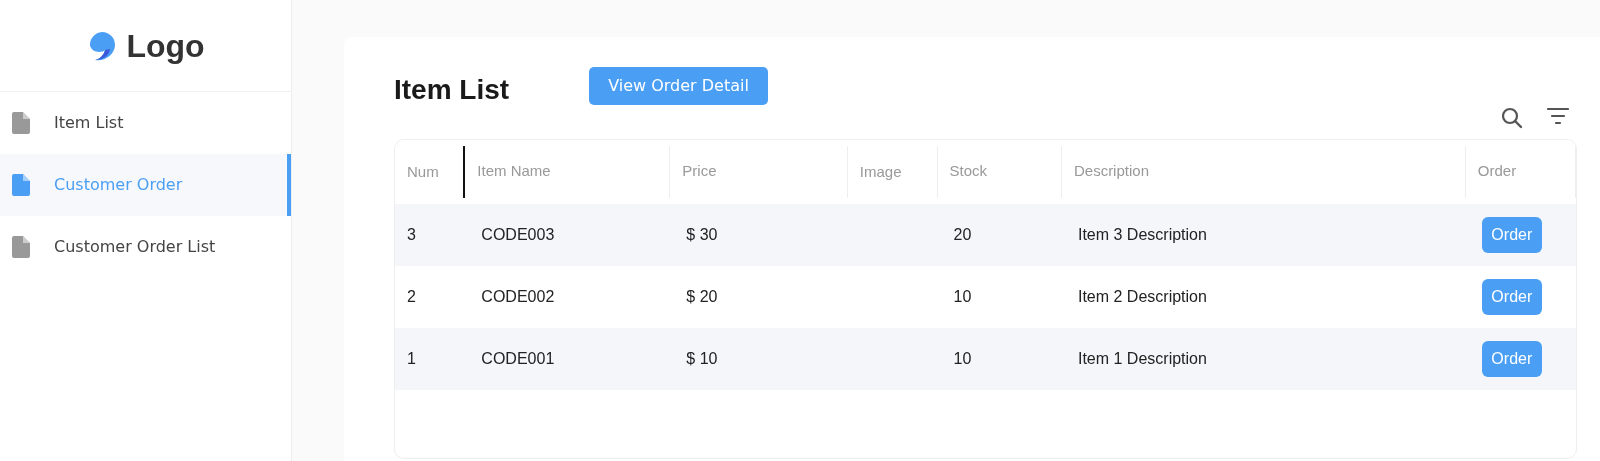 This screenshot has height=461, width=1600. Describe the element at coordinates (165, 46) in the screenshot. I see `logo-text: Logo` at that location.